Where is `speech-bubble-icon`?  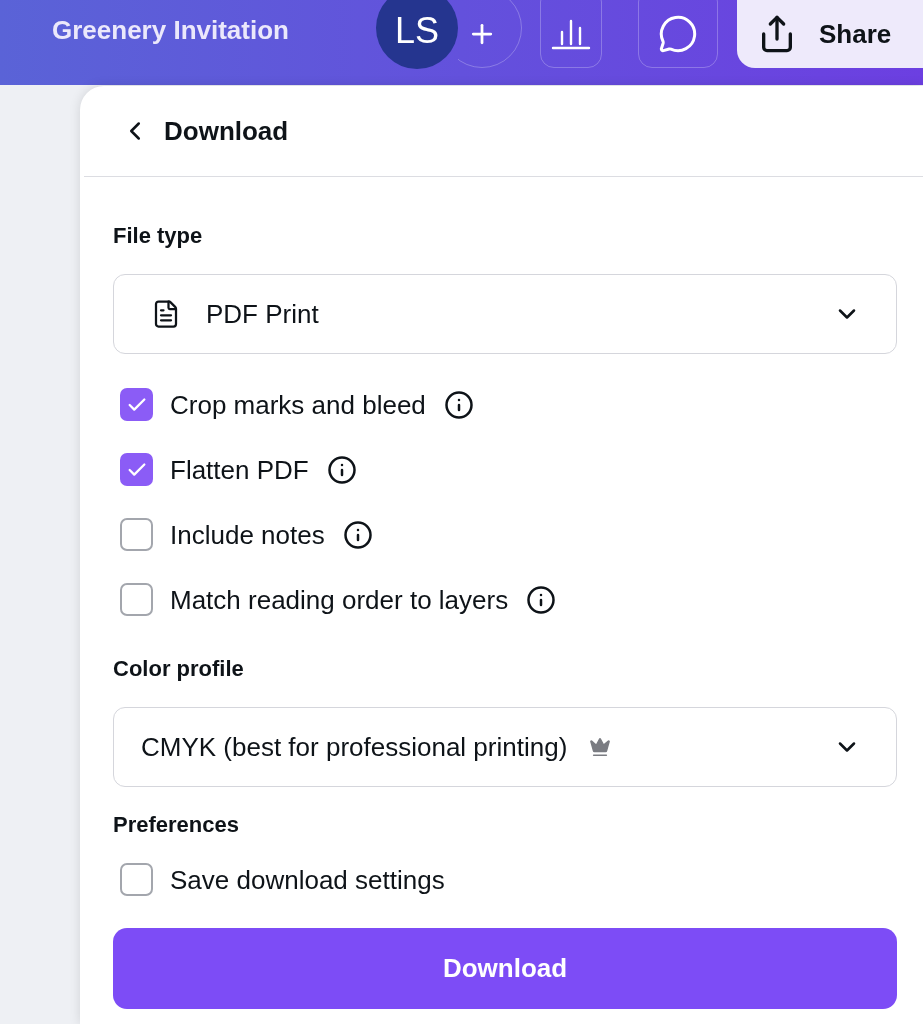 speech-bubble-icon is located at coordinates (678, 34).